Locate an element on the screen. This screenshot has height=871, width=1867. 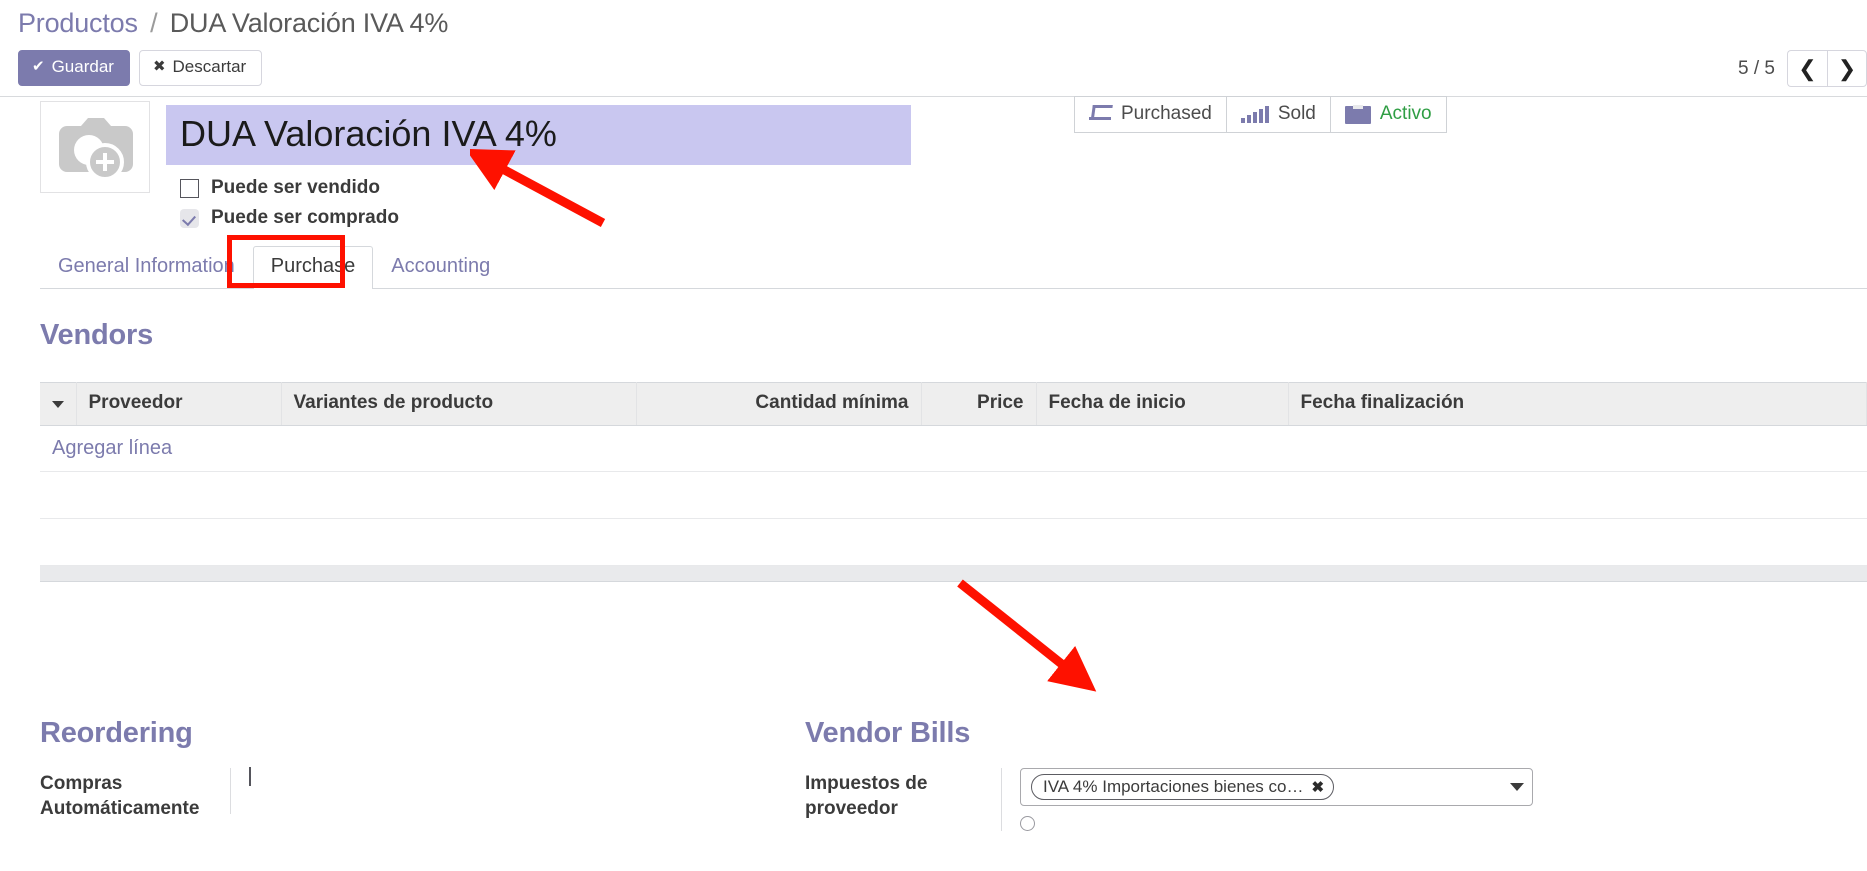
table-footer-row is located at coordinates (953, 573).